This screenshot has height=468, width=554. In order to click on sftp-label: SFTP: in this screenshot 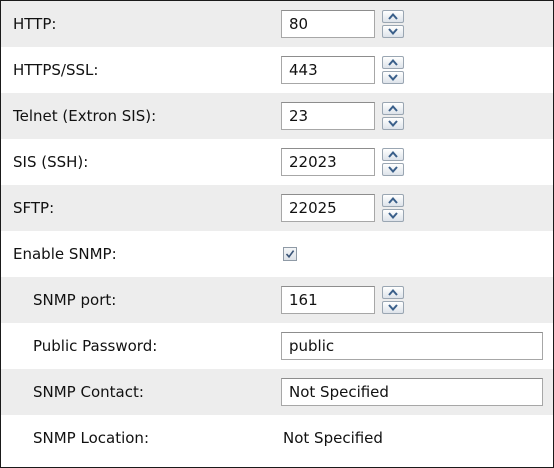, I will do `click(34, 208)`.